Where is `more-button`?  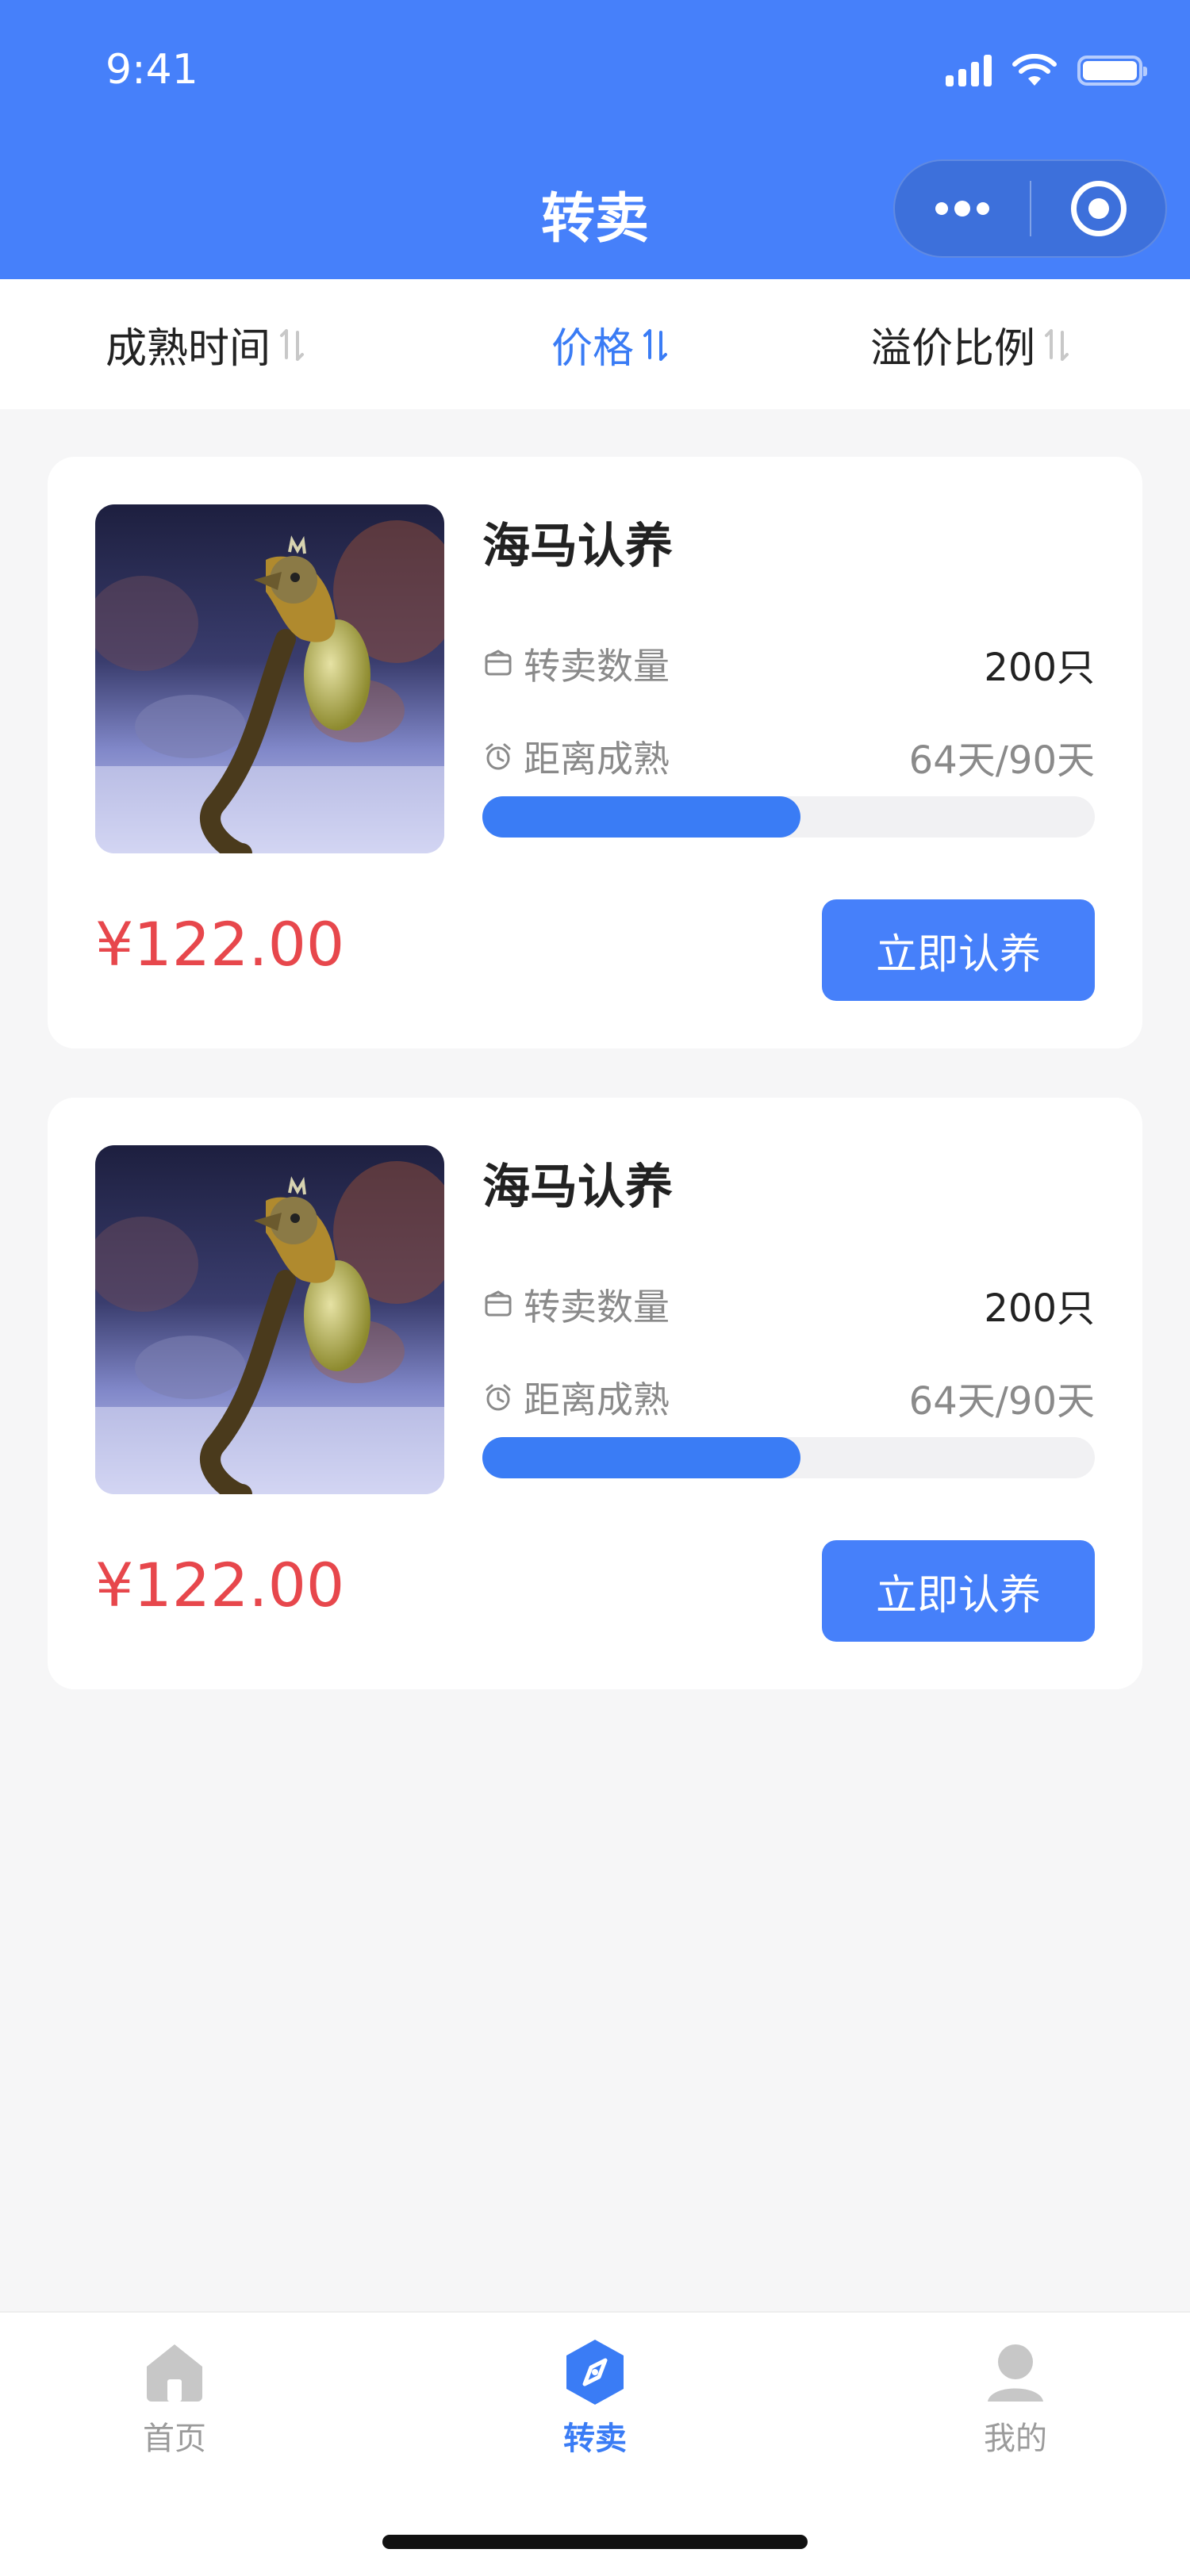
more-button is located at coordinates (962, 209).